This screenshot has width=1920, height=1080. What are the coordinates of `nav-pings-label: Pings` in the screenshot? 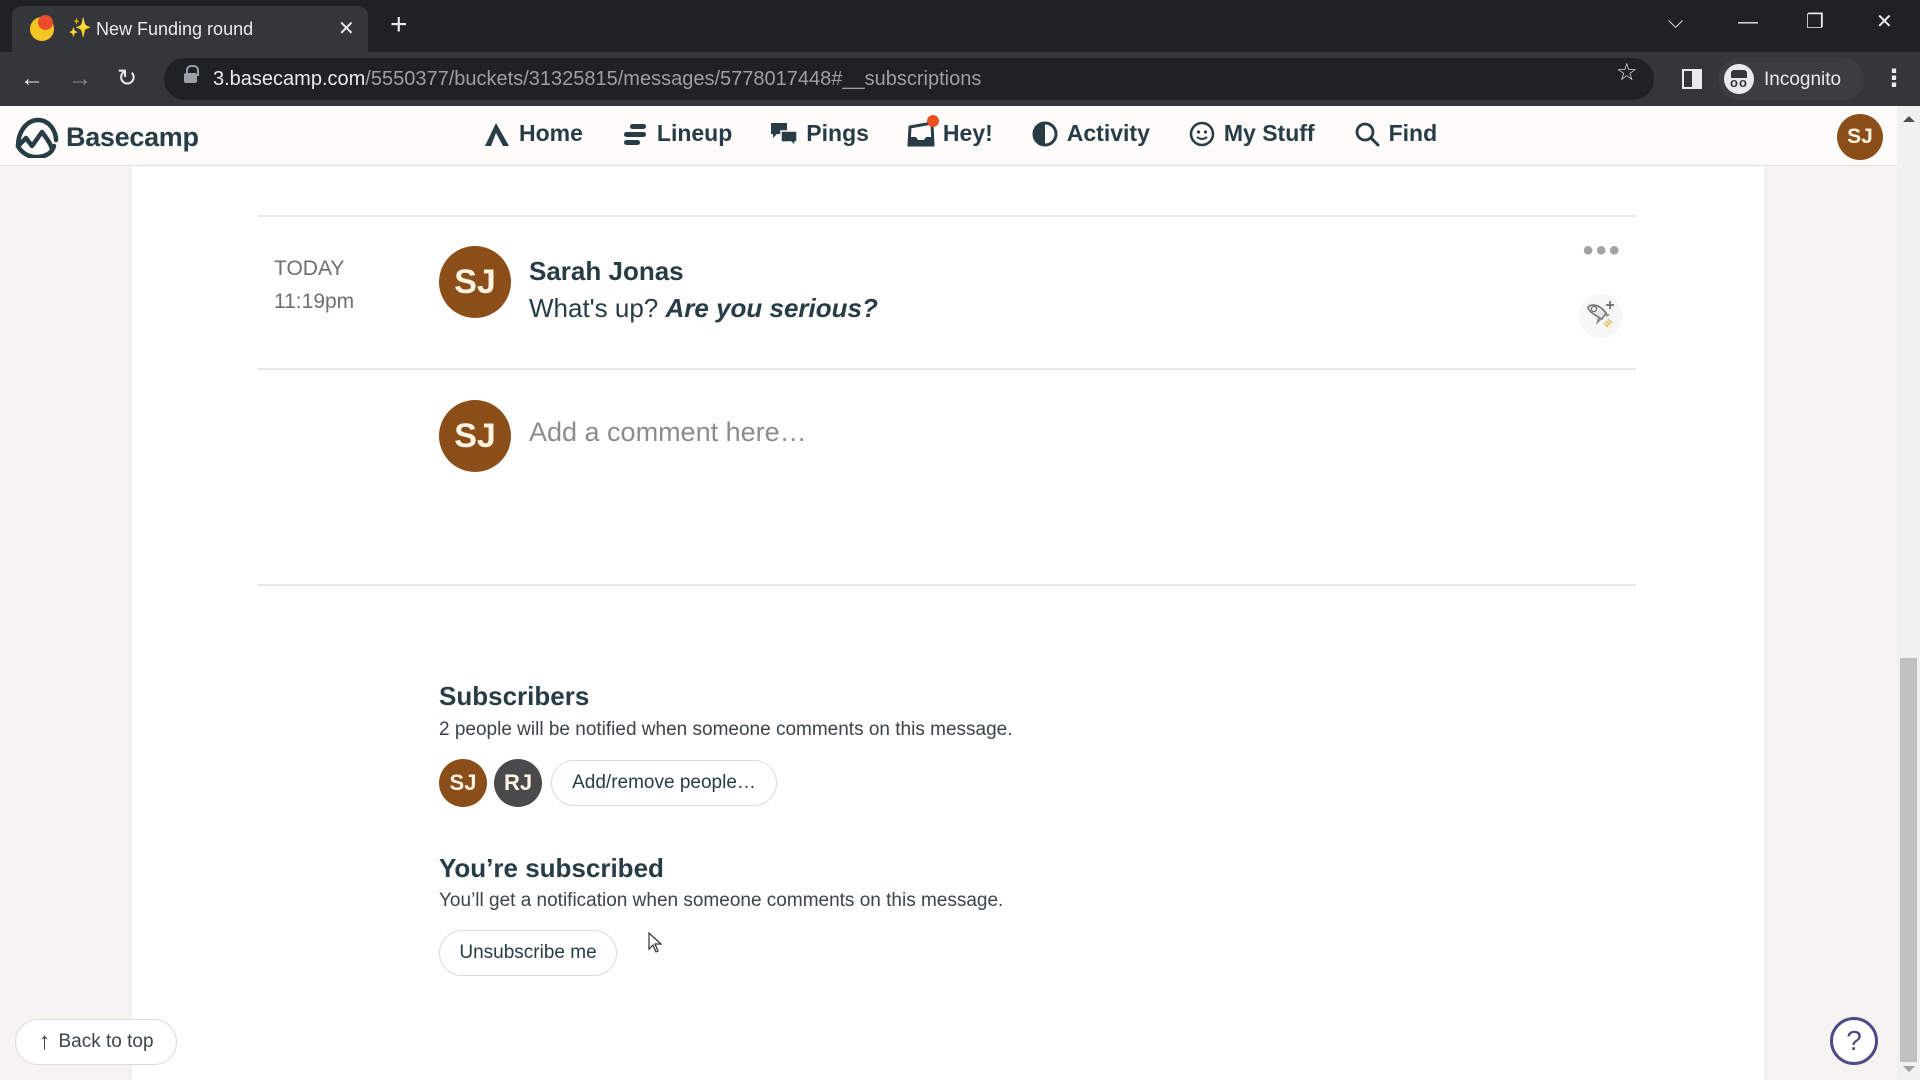 It's located at (837, 133).